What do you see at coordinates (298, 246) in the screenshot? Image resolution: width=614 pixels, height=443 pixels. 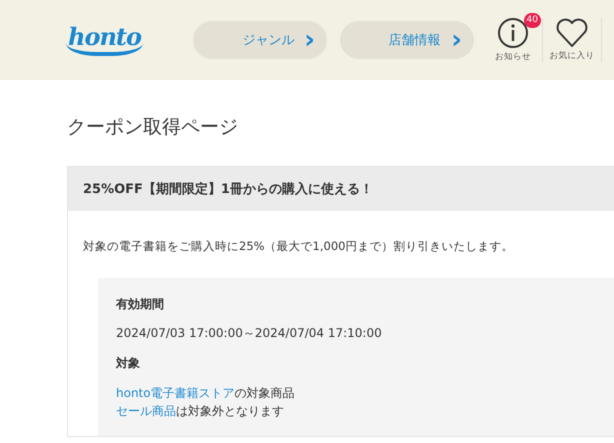 I see `coupon-description: 対象の電子書籍をご購入時に25%（最大で1,000円まで）割り引きいたします。` at bounding box center [298, 246].